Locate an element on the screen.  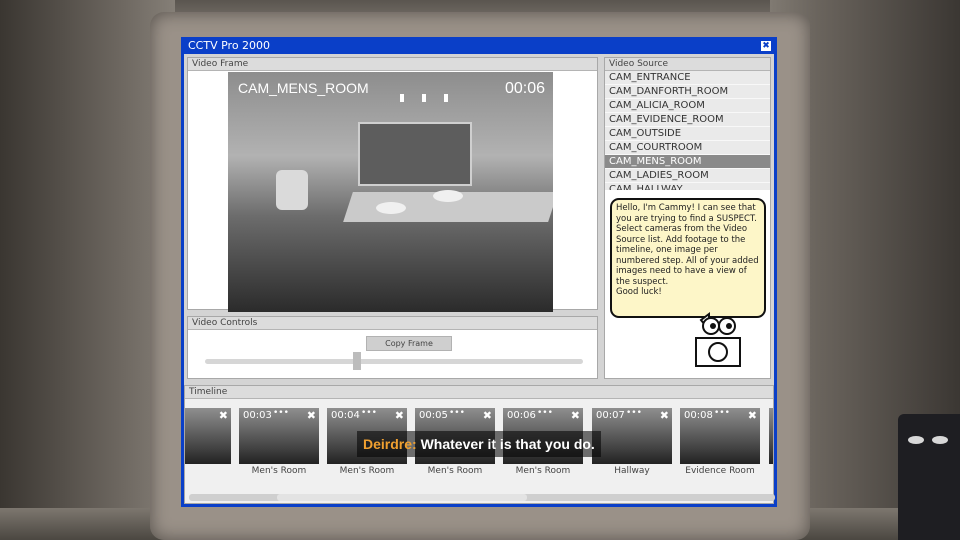
timeline-header: Timeline is located at coordinates (479, 392).